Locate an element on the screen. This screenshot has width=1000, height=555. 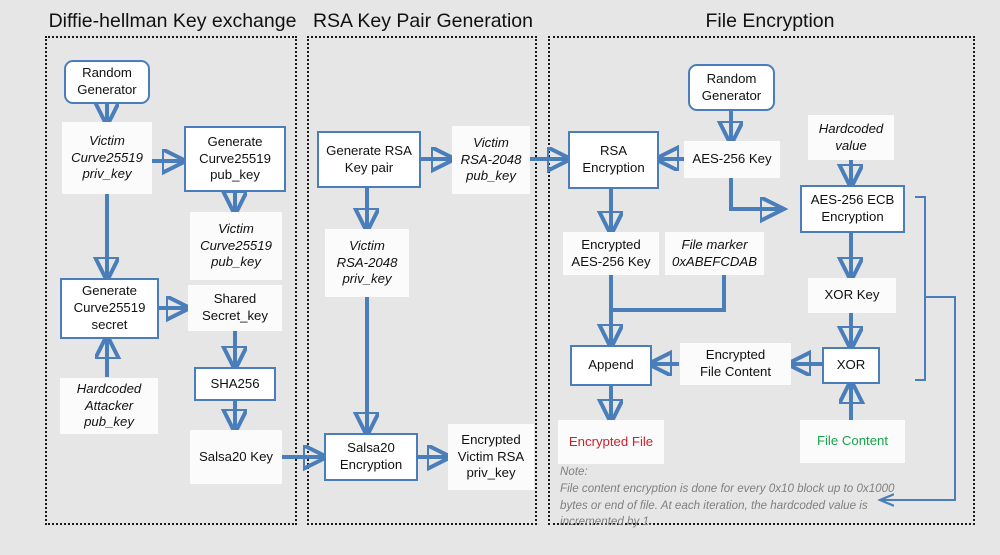
node-label: Shared Secret_key is located at coordinates (235, 307).